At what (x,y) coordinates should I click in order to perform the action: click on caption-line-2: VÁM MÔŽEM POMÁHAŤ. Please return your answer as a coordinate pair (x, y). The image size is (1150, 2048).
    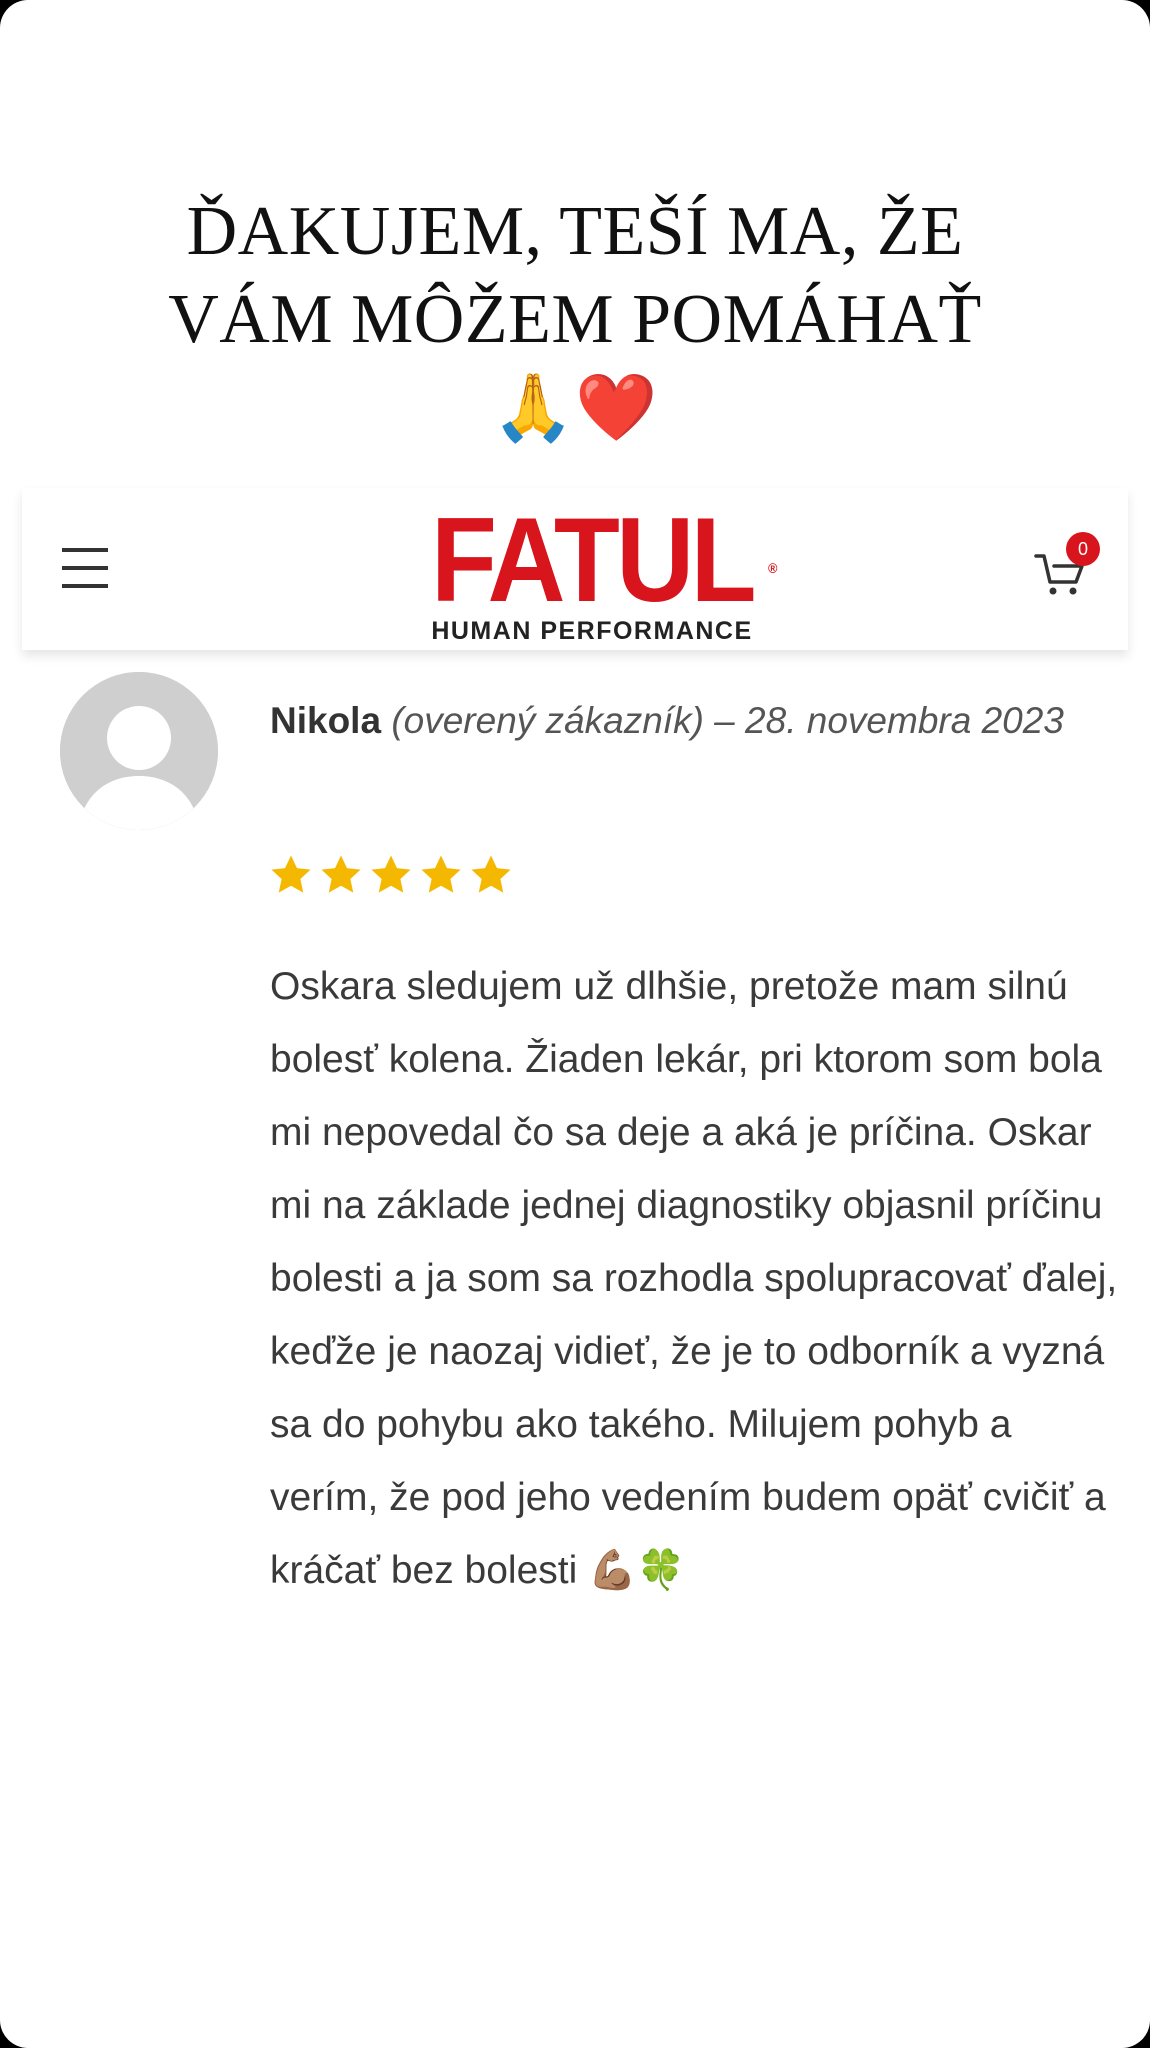
    Looking at the image, I should click on (575, 319).